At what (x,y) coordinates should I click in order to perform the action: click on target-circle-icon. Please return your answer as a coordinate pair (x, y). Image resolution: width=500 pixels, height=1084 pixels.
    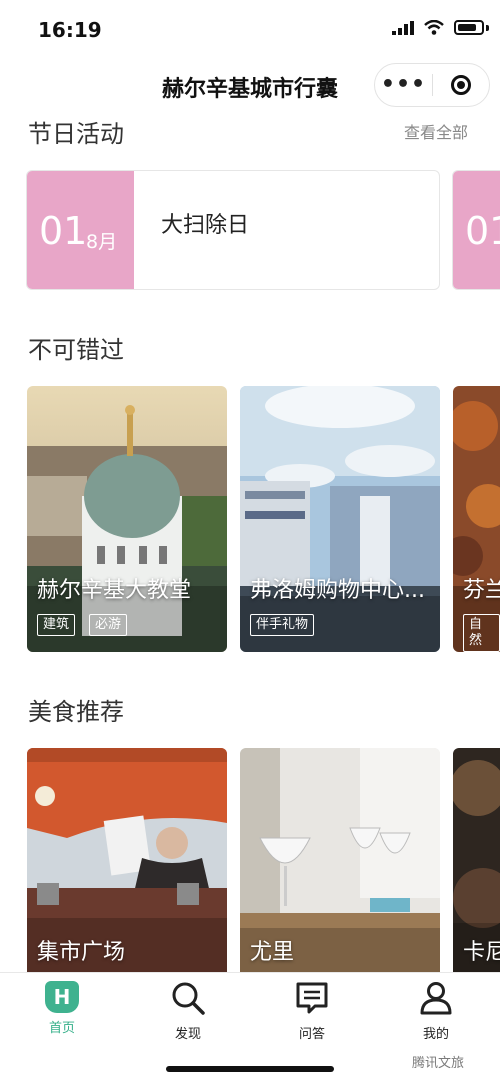
    Looking at the image, I should click on (460, 85).